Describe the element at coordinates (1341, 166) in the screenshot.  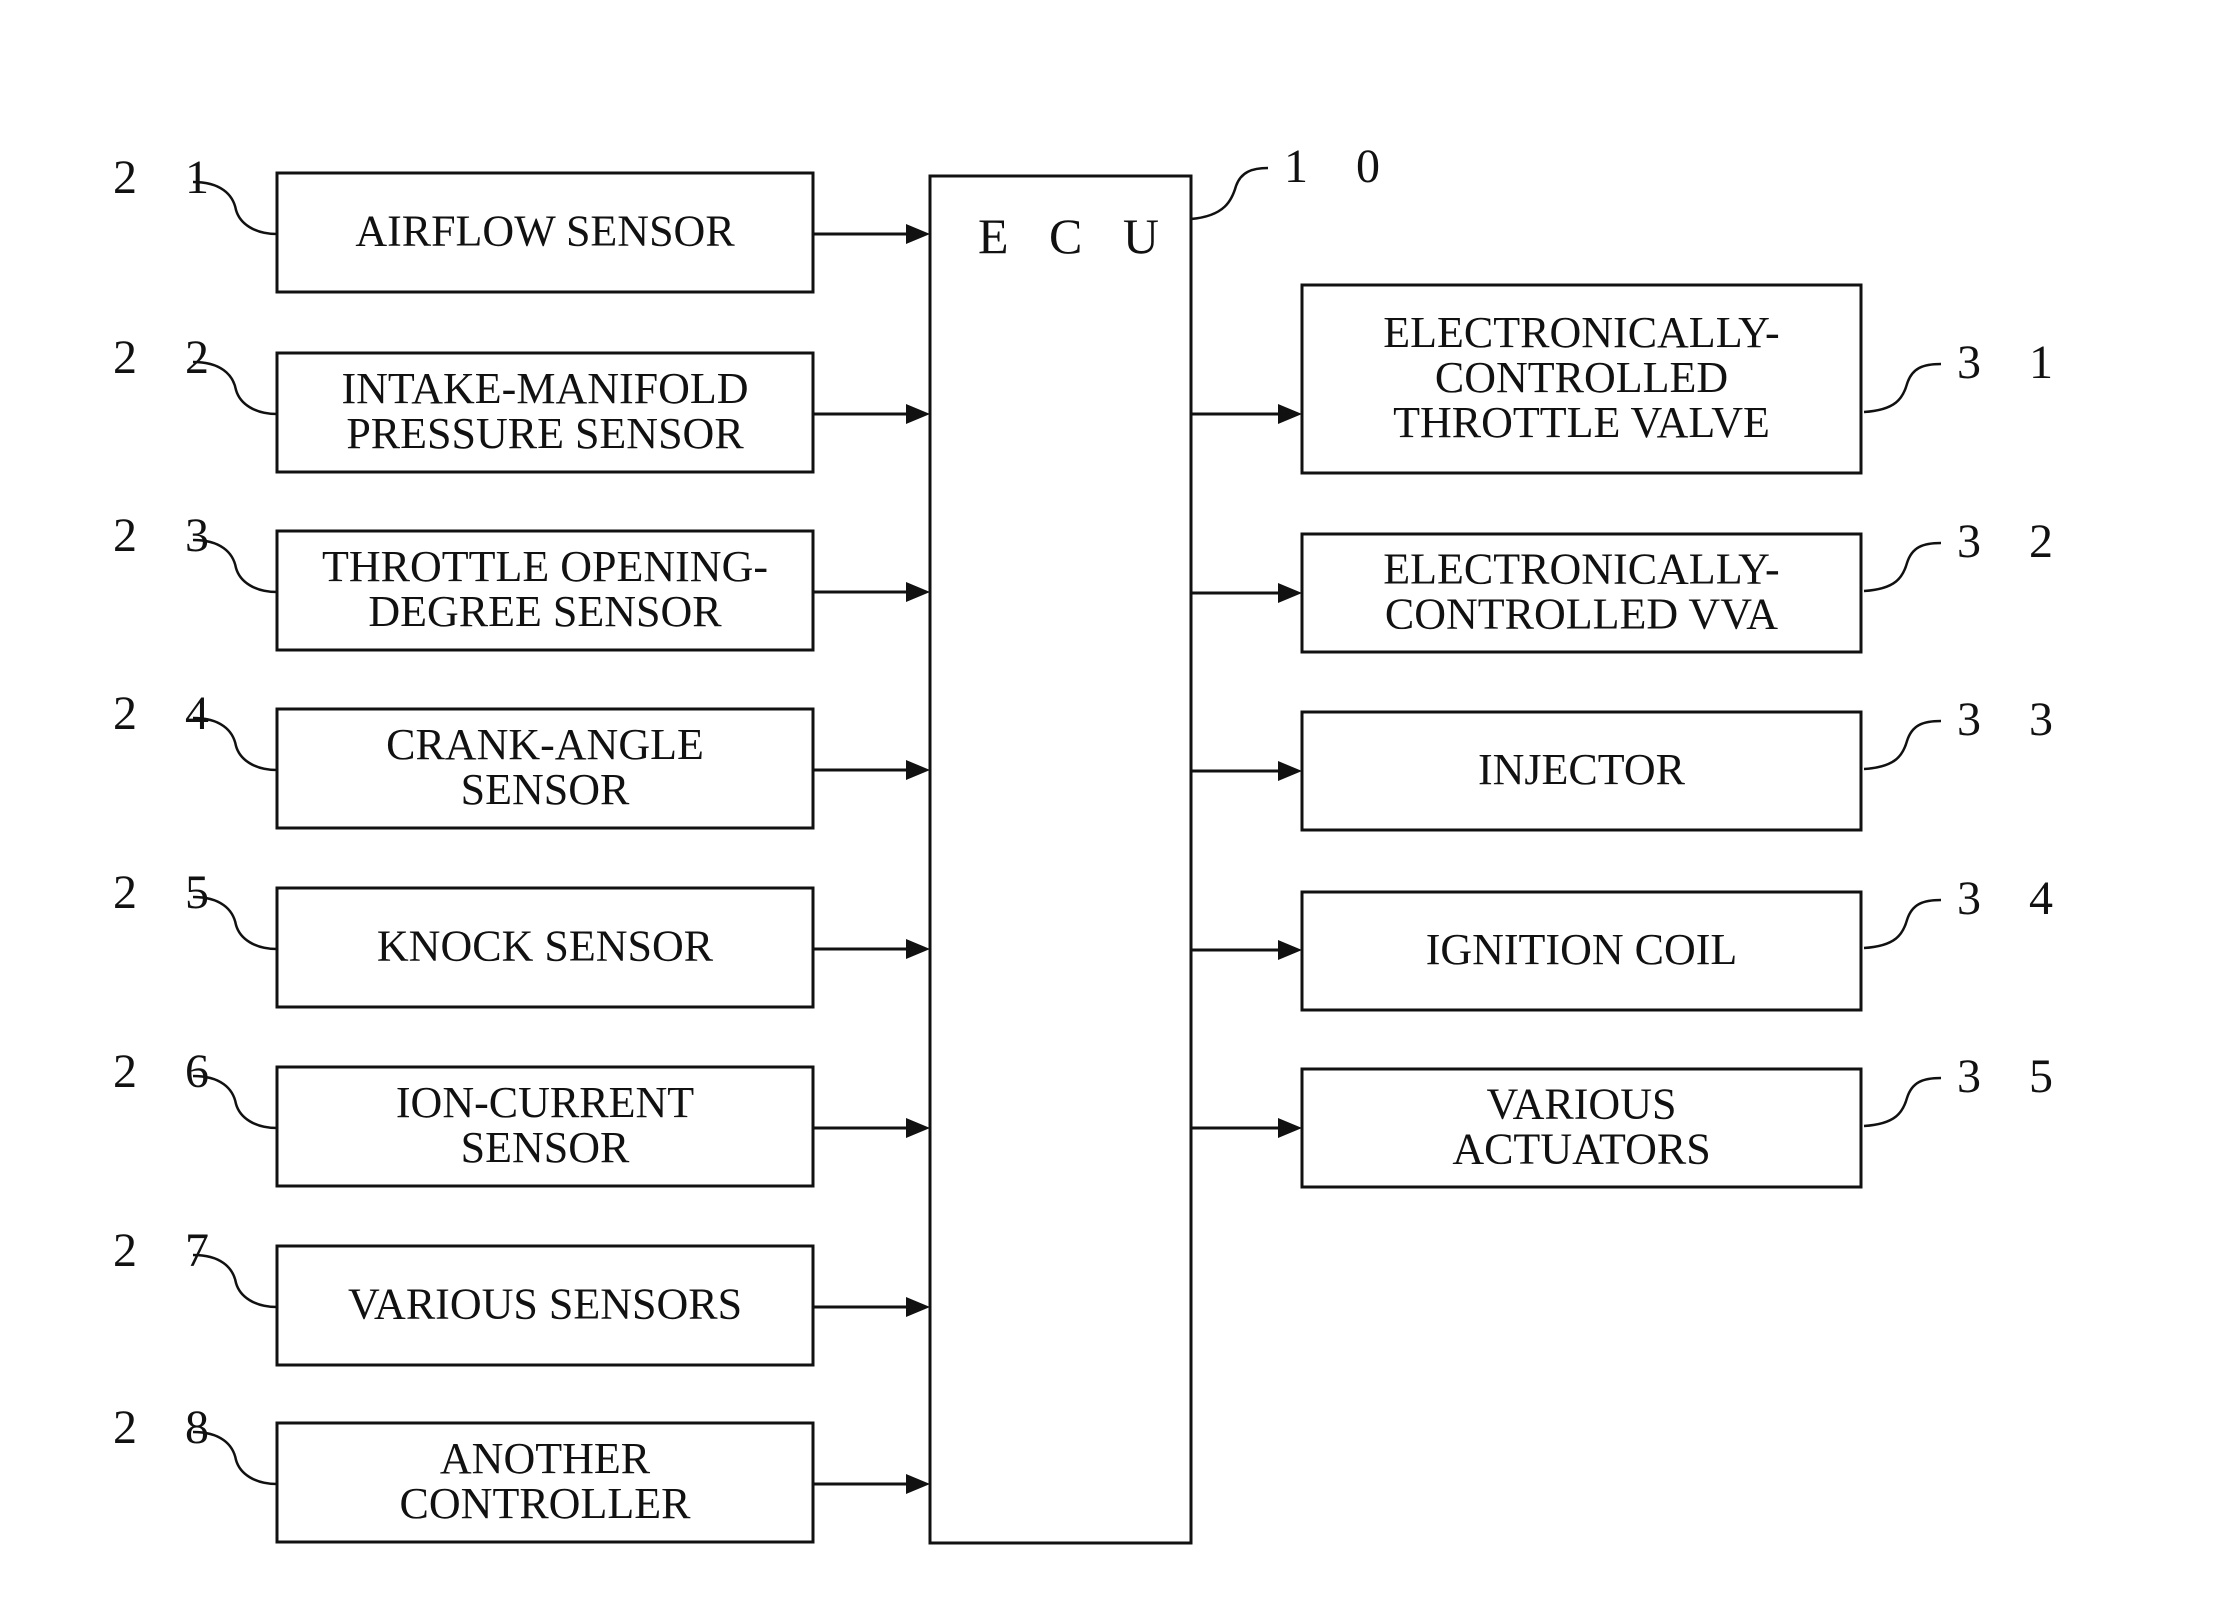
I see `ecu-ref-number: 1 0` at that location.